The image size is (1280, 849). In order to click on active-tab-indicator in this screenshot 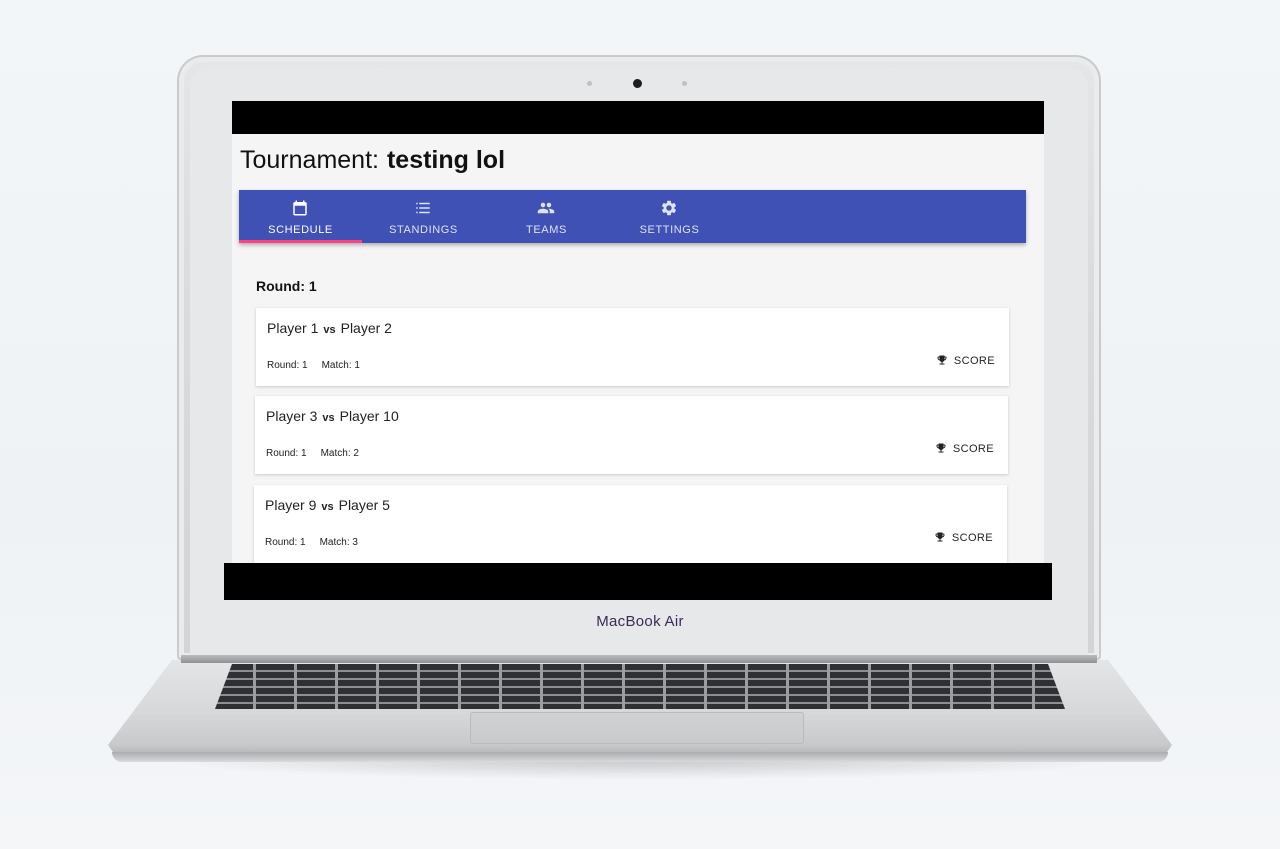, I will do `click(300, 241)`.